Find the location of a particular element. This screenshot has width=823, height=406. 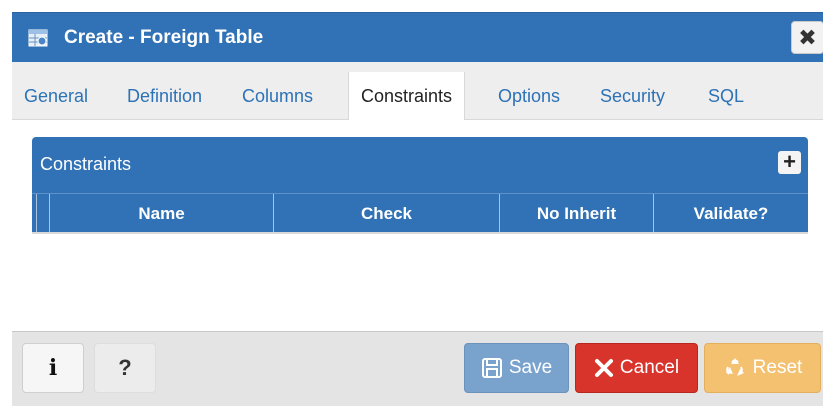

save-icon is located at coordinates (492, 368).